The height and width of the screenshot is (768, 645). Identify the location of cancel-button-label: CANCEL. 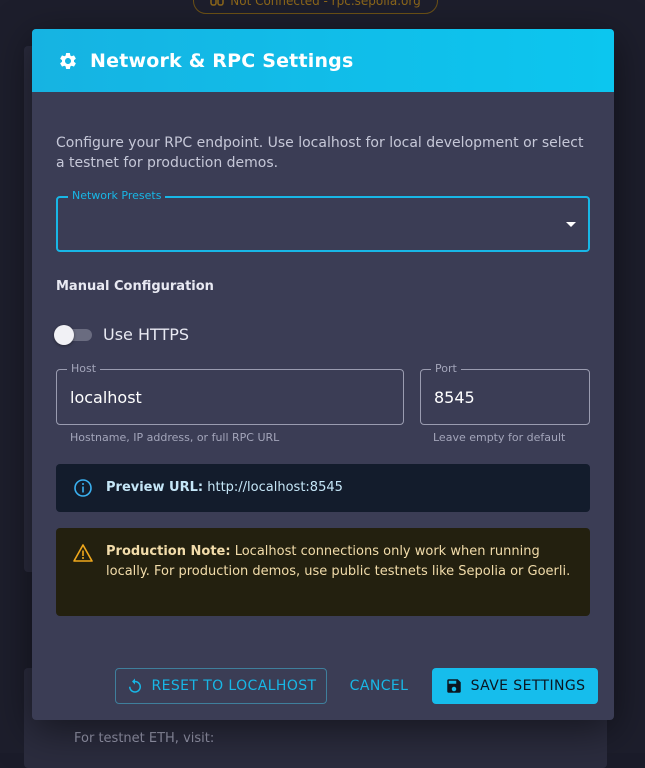
(379, 686).